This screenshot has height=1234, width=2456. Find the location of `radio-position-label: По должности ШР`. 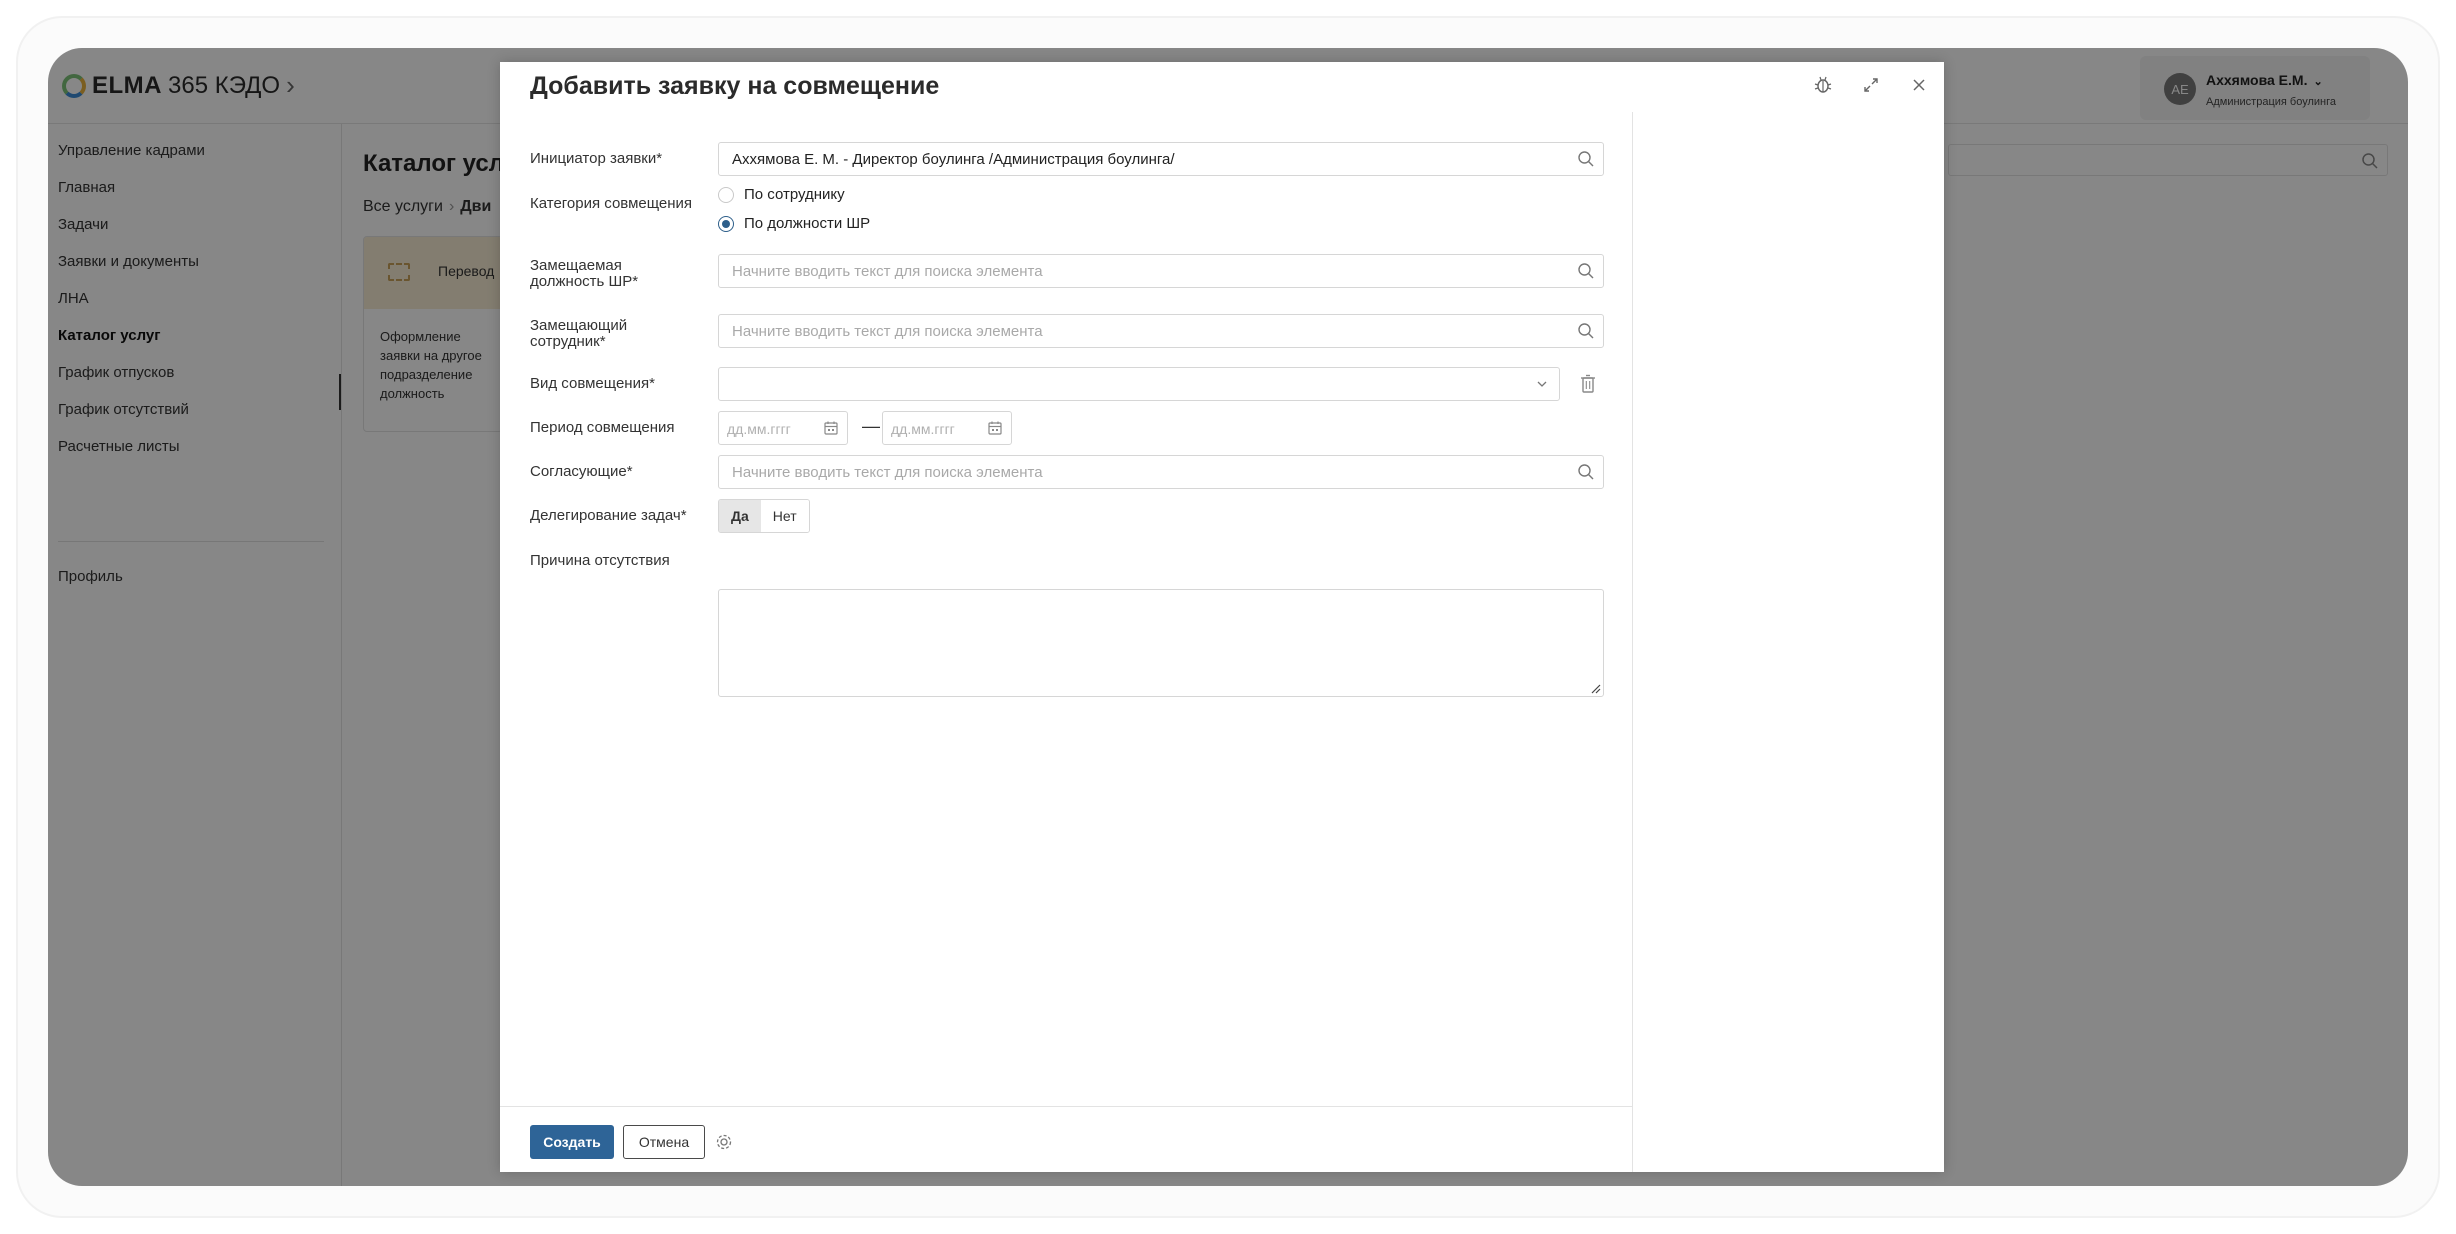

radio-position-label: По должности ШР is located at coordinates (807, 223).